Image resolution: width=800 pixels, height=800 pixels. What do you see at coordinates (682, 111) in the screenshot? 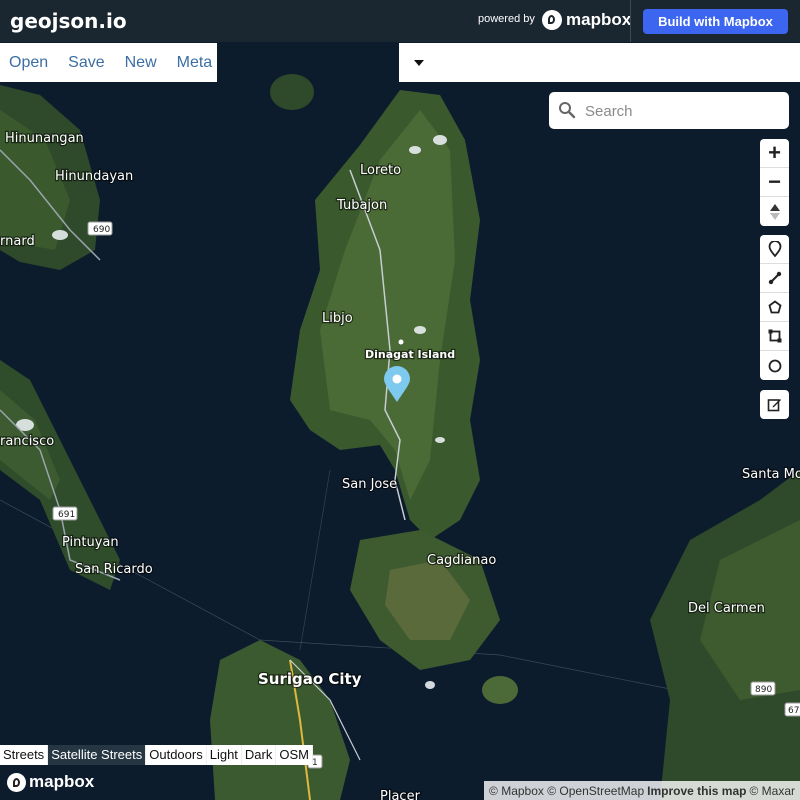
I see `search-input` at bounding box center [682, 111].